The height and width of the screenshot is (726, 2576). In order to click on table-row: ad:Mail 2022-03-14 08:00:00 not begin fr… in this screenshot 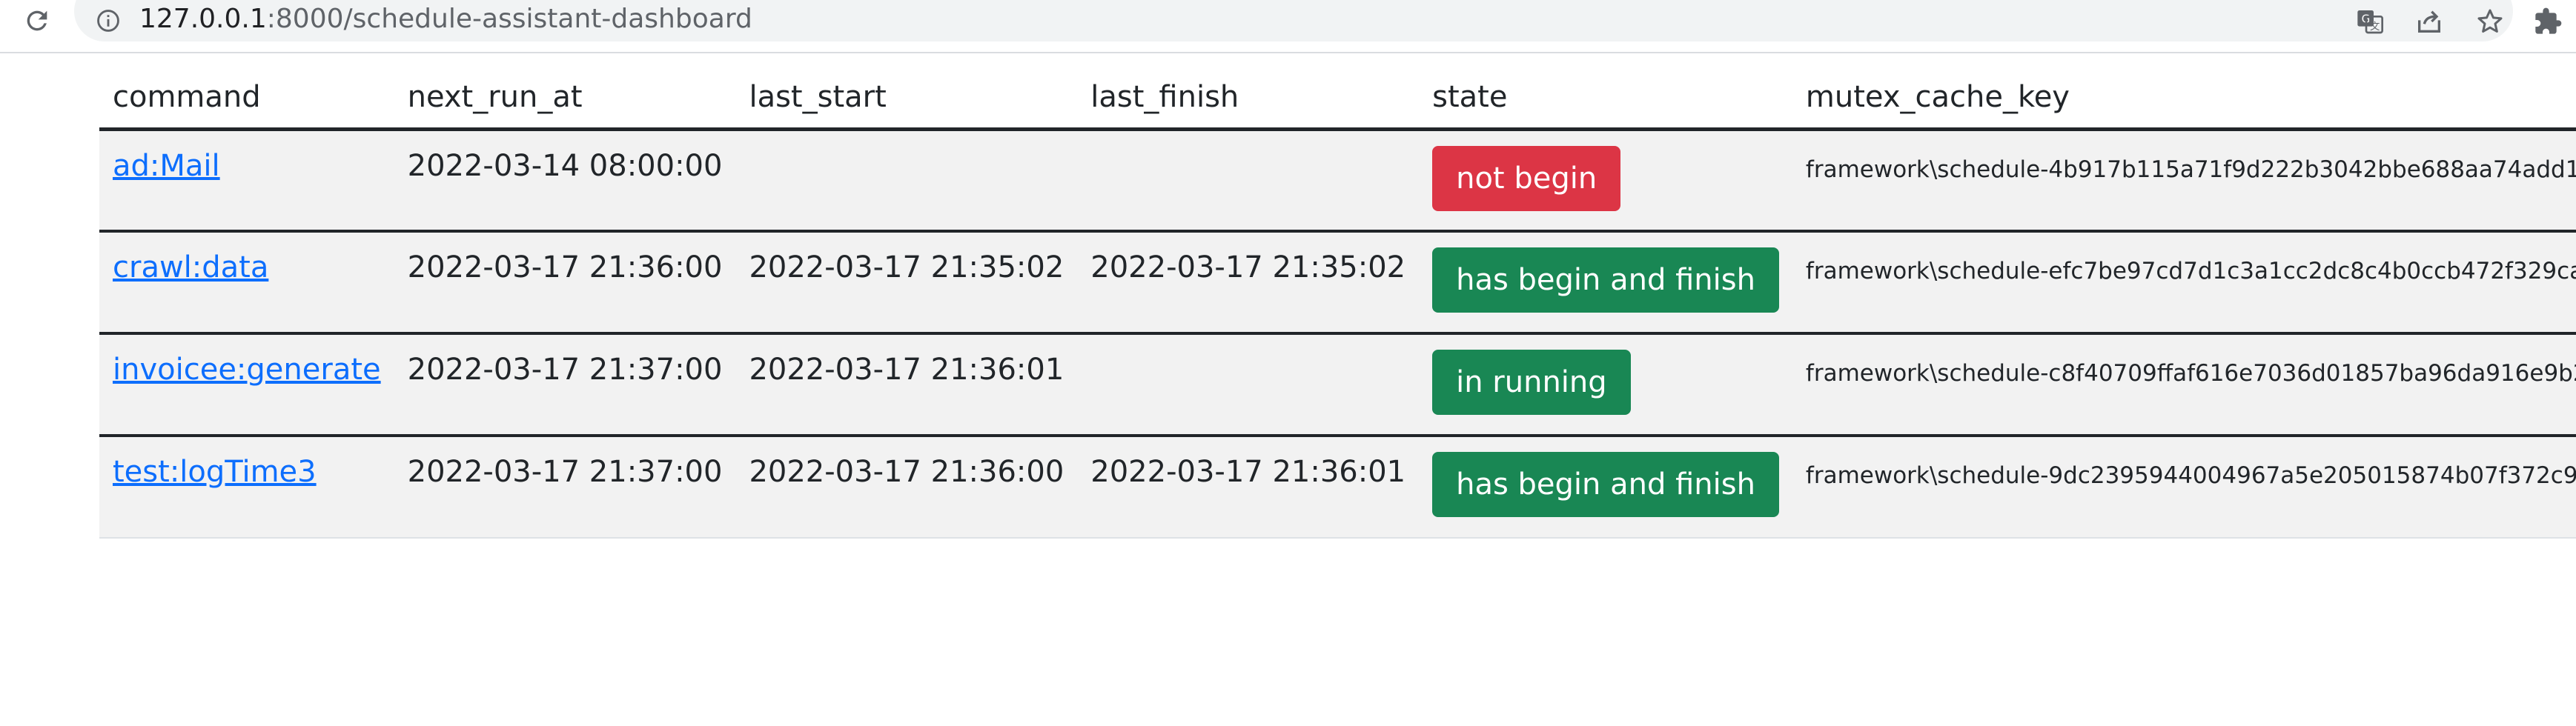, I will do `click(1337, 181)`.